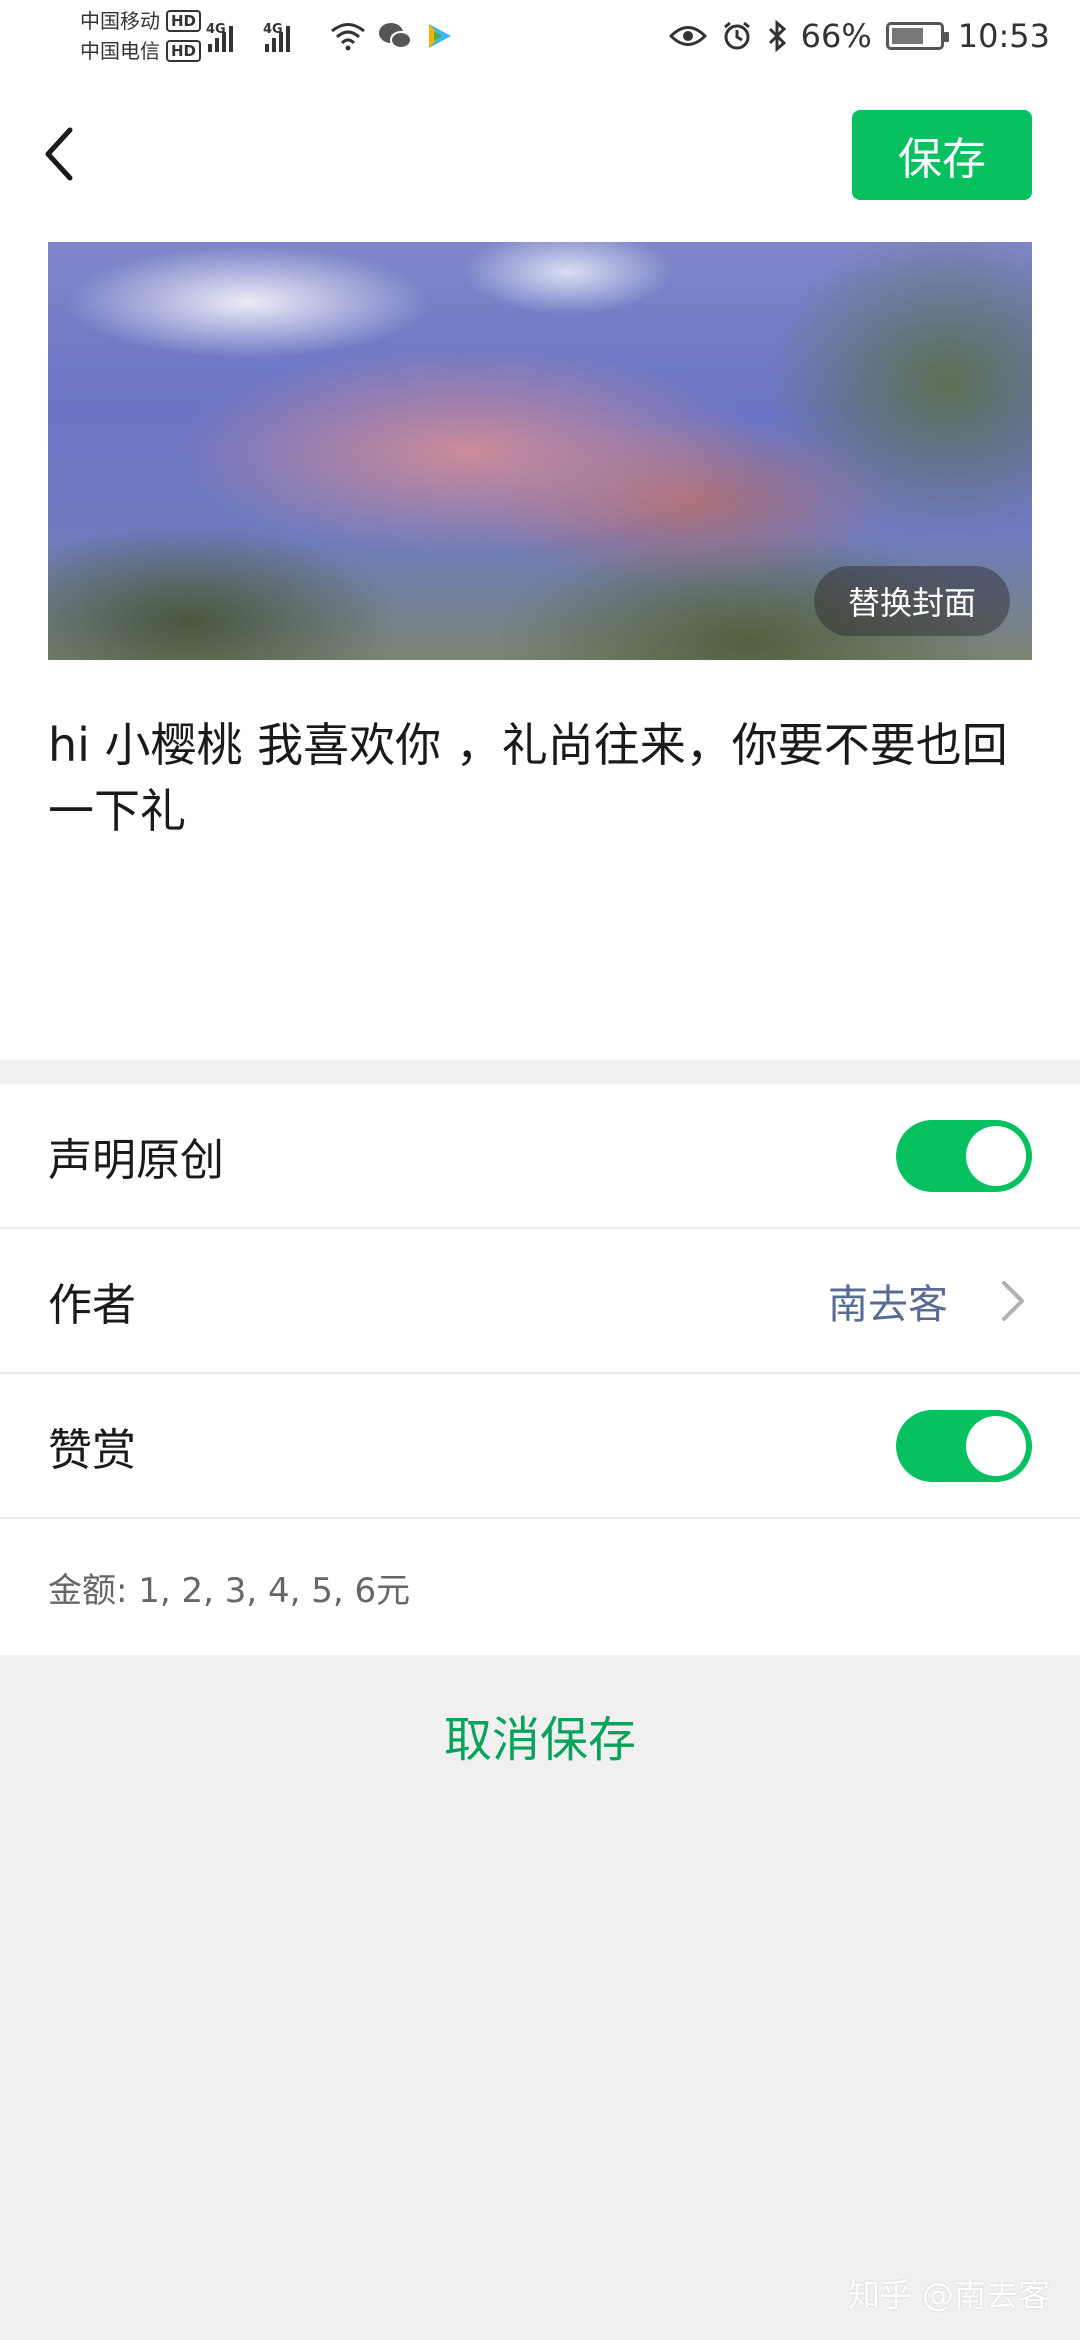  Describe the element at coordinates (440, 36) in the screenshot. I see `video-app-icon` at that location.